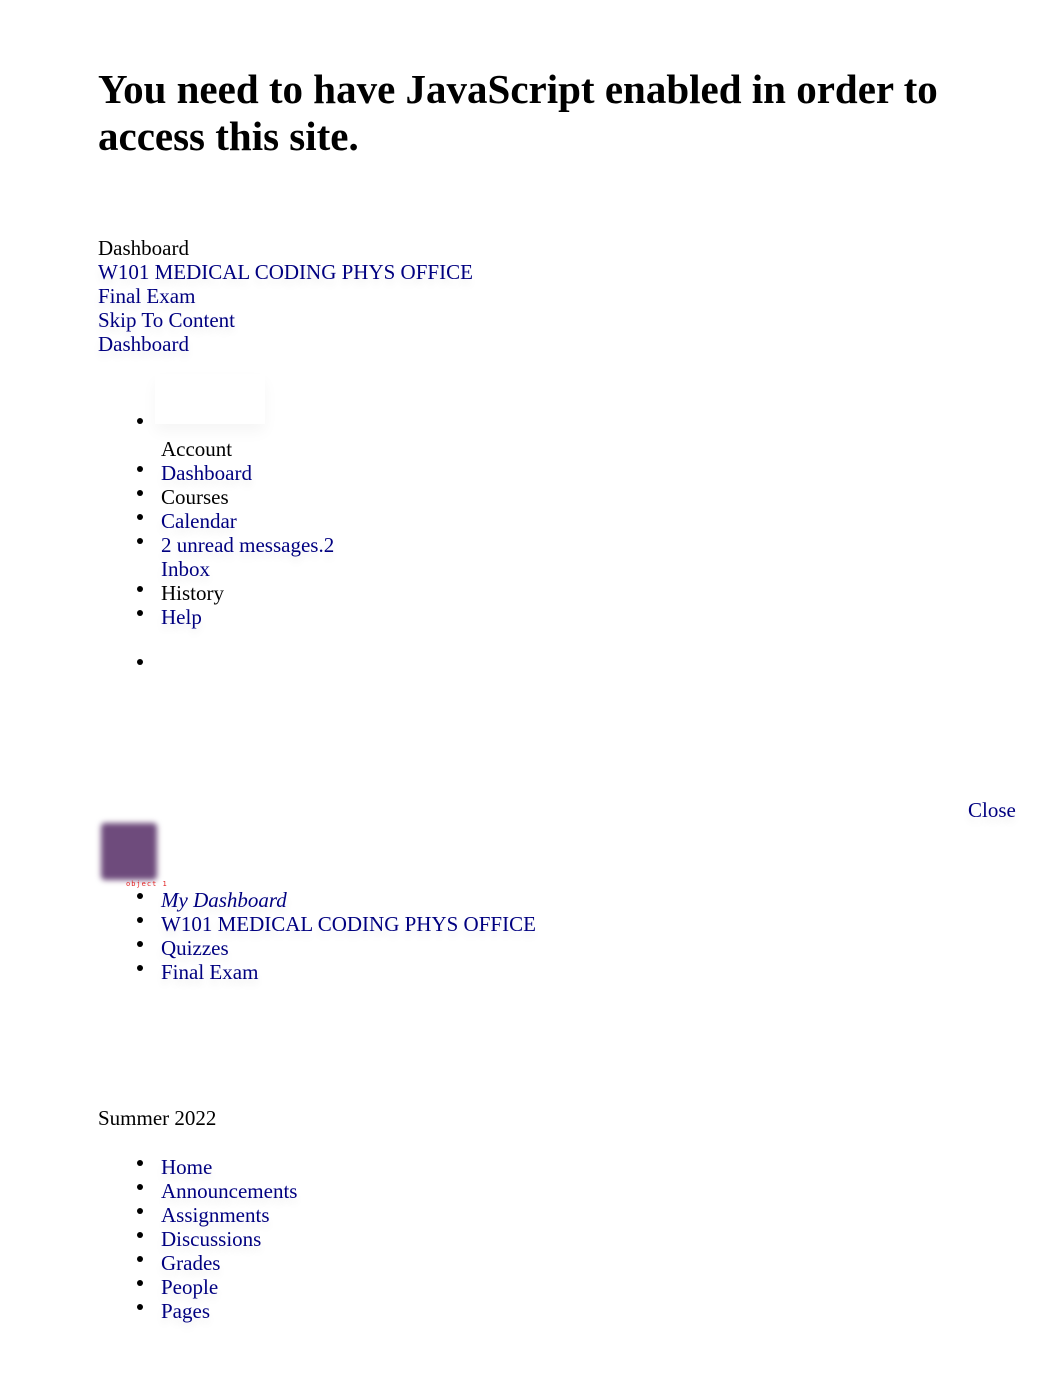 This screenshot has height=1377, width=1062. Describe the element at coordinates (209, 972) in the screenshot. I see `breadcrumb-final-exam: Final Exam` at that location.